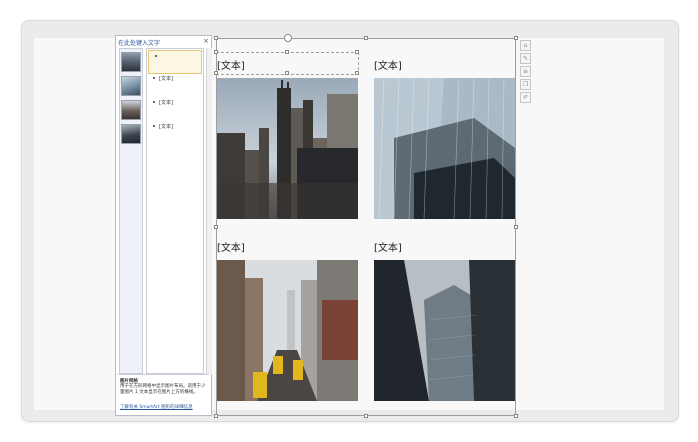 This screenshot has height=442, width=698. I want to click on text-pane-title: 在此处键入文字, so click(139, 43).